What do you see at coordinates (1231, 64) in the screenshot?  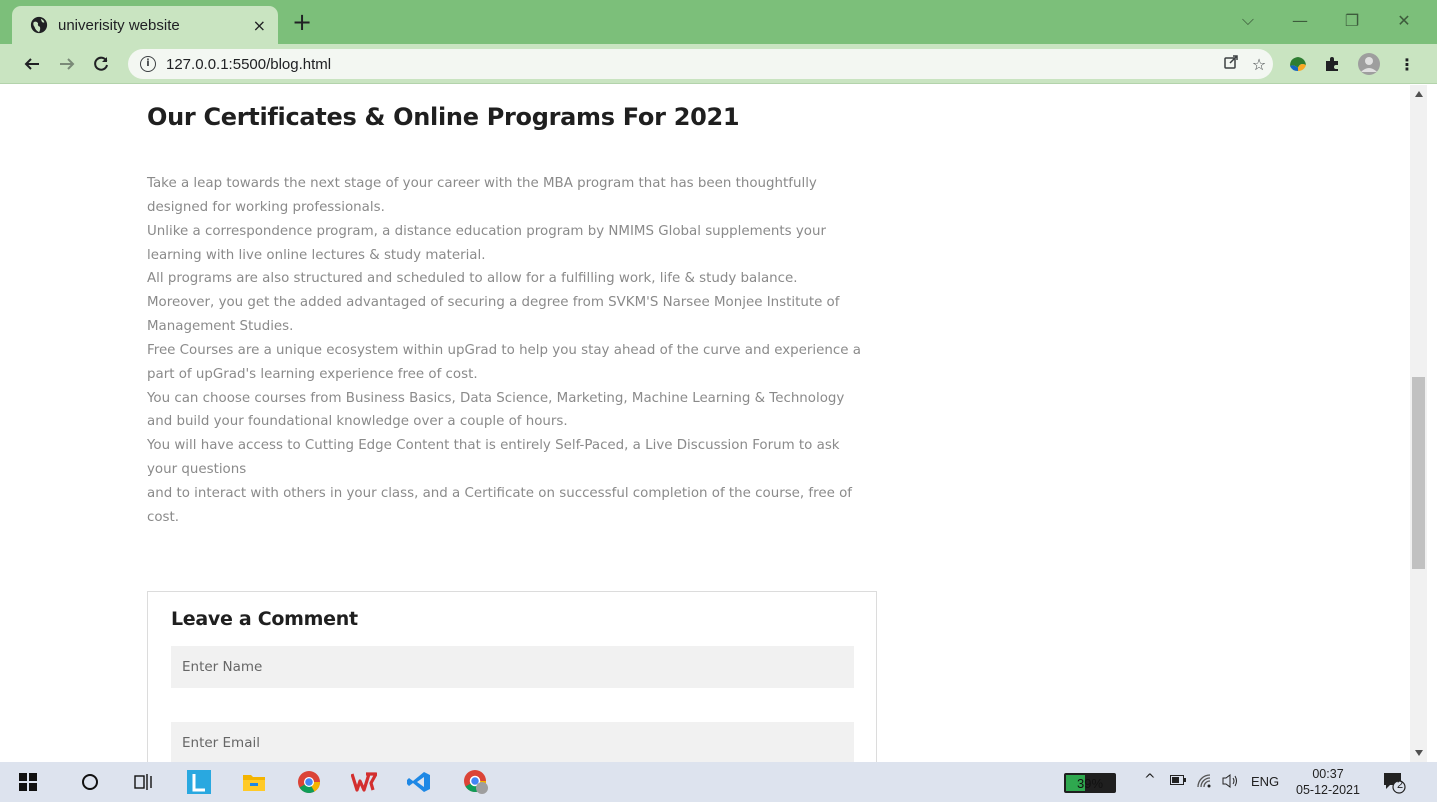 I see `share-icon` at bounding box center [1231, 64].